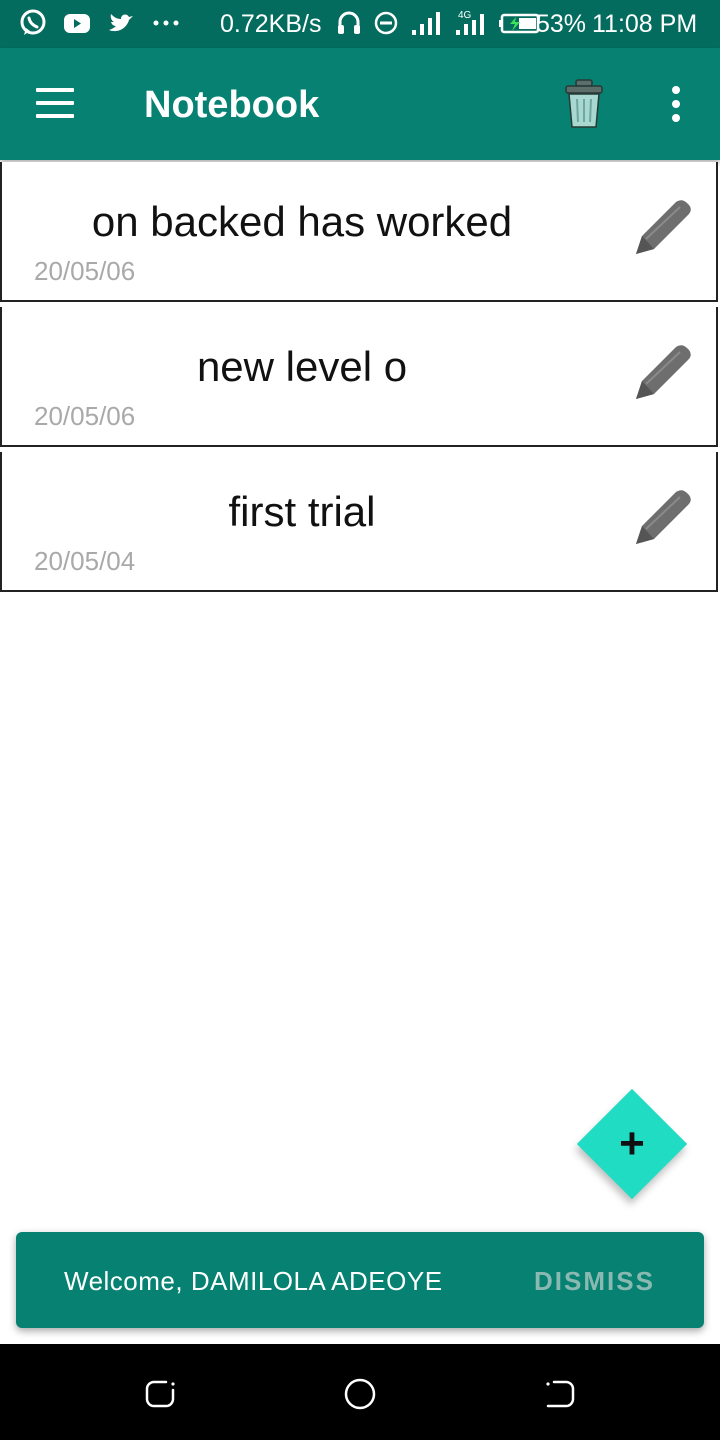  What do you see at coordinates (360, 104) in the screenshot?
I see `app-bar: Notebook` at bounding box center [360, 104].